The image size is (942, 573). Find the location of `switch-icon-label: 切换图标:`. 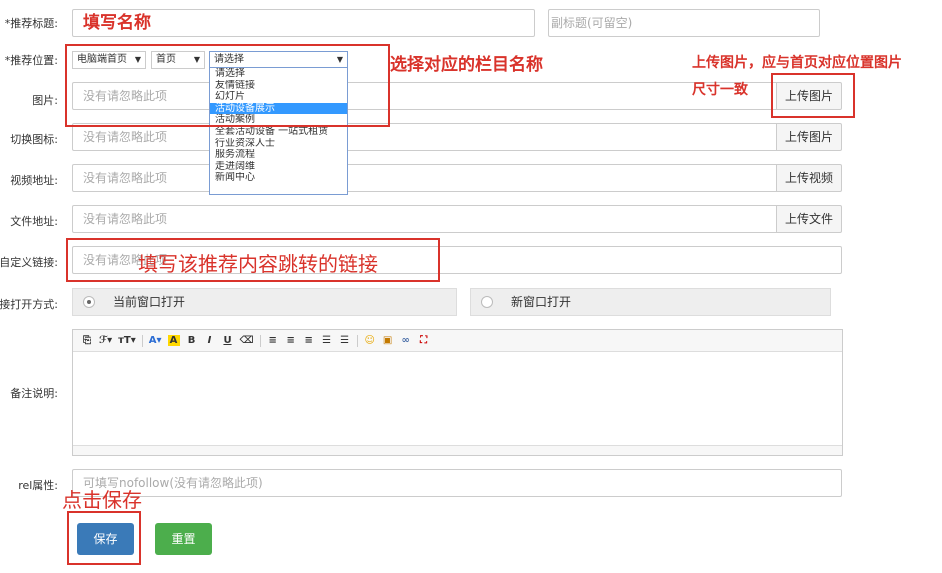

switch-icon-label: 切换图标: is located at coordinates (34, 139).